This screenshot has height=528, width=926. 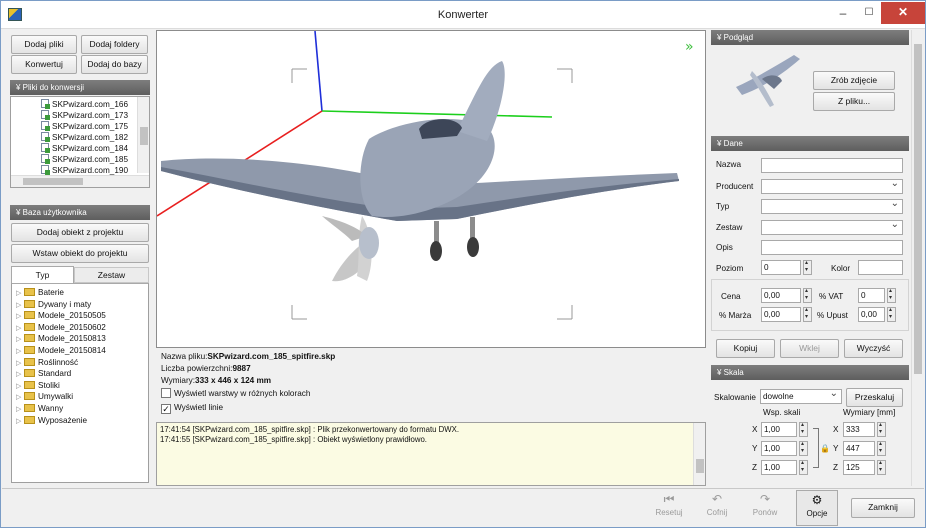 I want to click on minimize-button: –, so click(x=843, y=14).